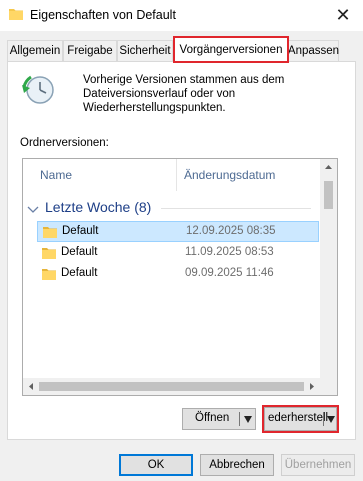  What do you see at coordinates (178, 231) in the screenshot?
I see `list-item: Default 12.09.2025 08:35` at bounding box center [178, 231].